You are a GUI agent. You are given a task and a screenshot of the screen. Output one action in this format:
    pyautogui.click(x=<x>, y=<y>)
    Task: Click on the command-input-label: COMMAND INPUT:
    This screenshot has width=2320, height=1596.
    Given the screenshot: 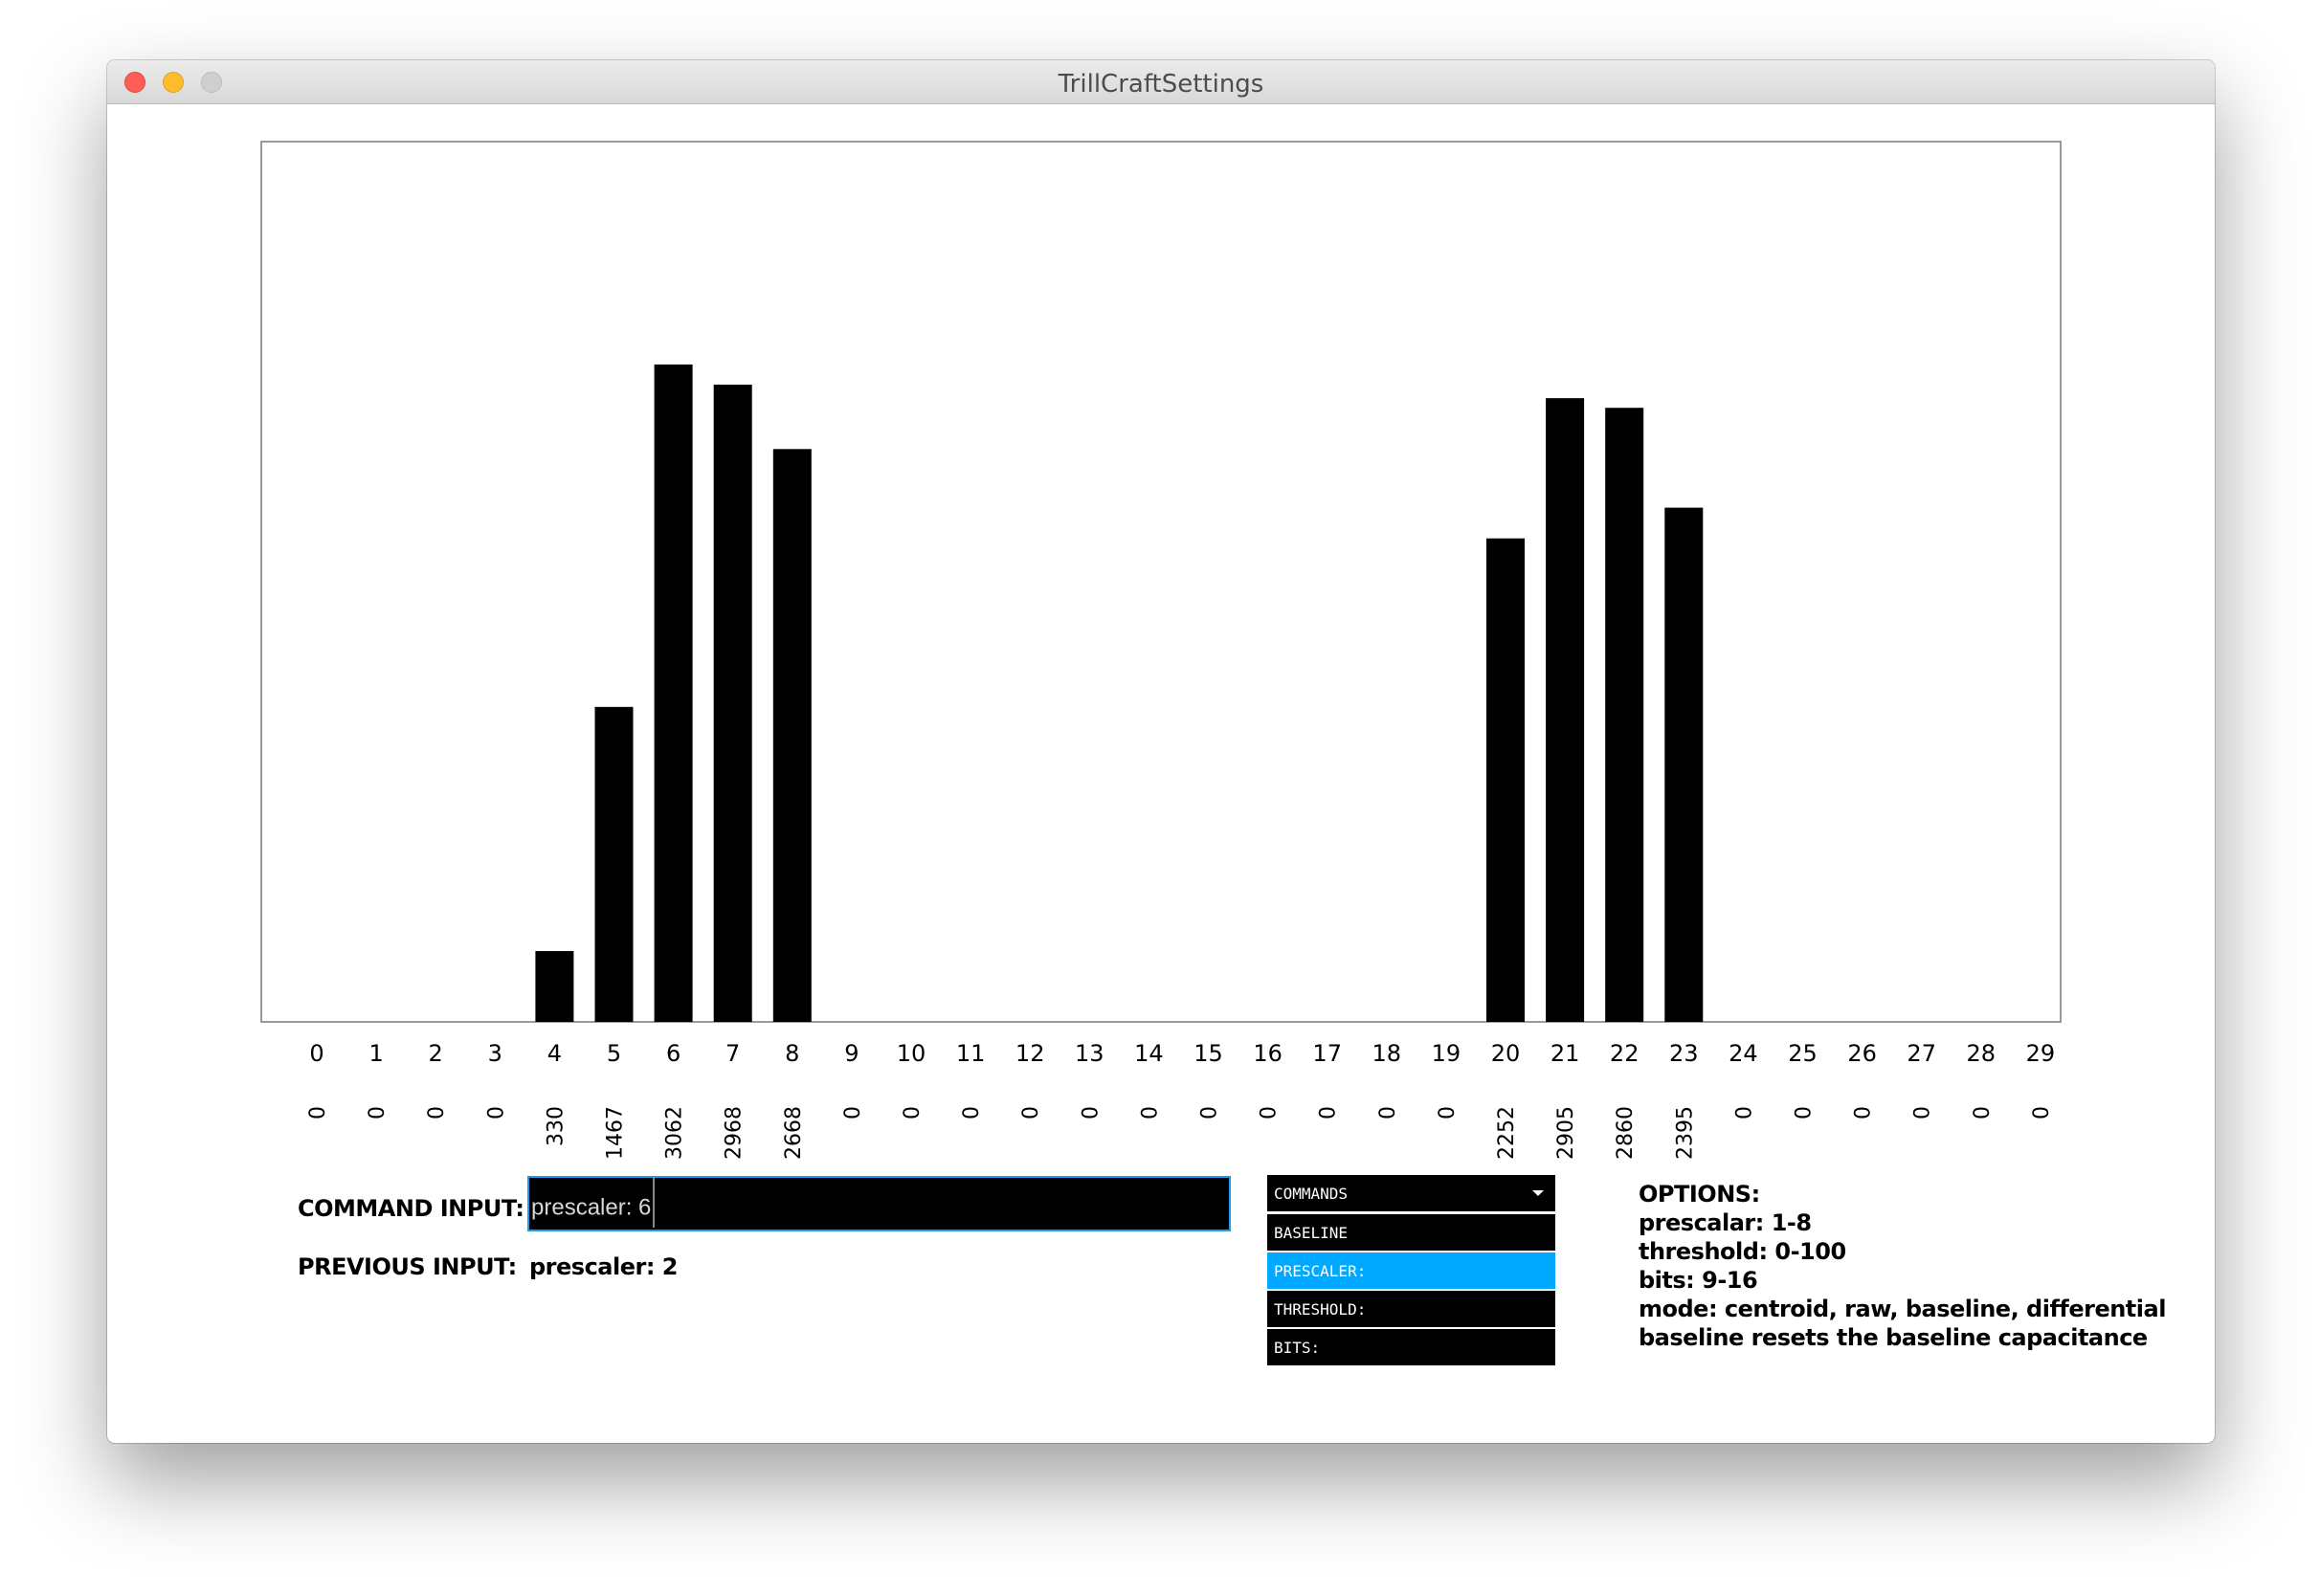 What is the action you would take?
    pyautogui.click(x=411, y=1209)
    